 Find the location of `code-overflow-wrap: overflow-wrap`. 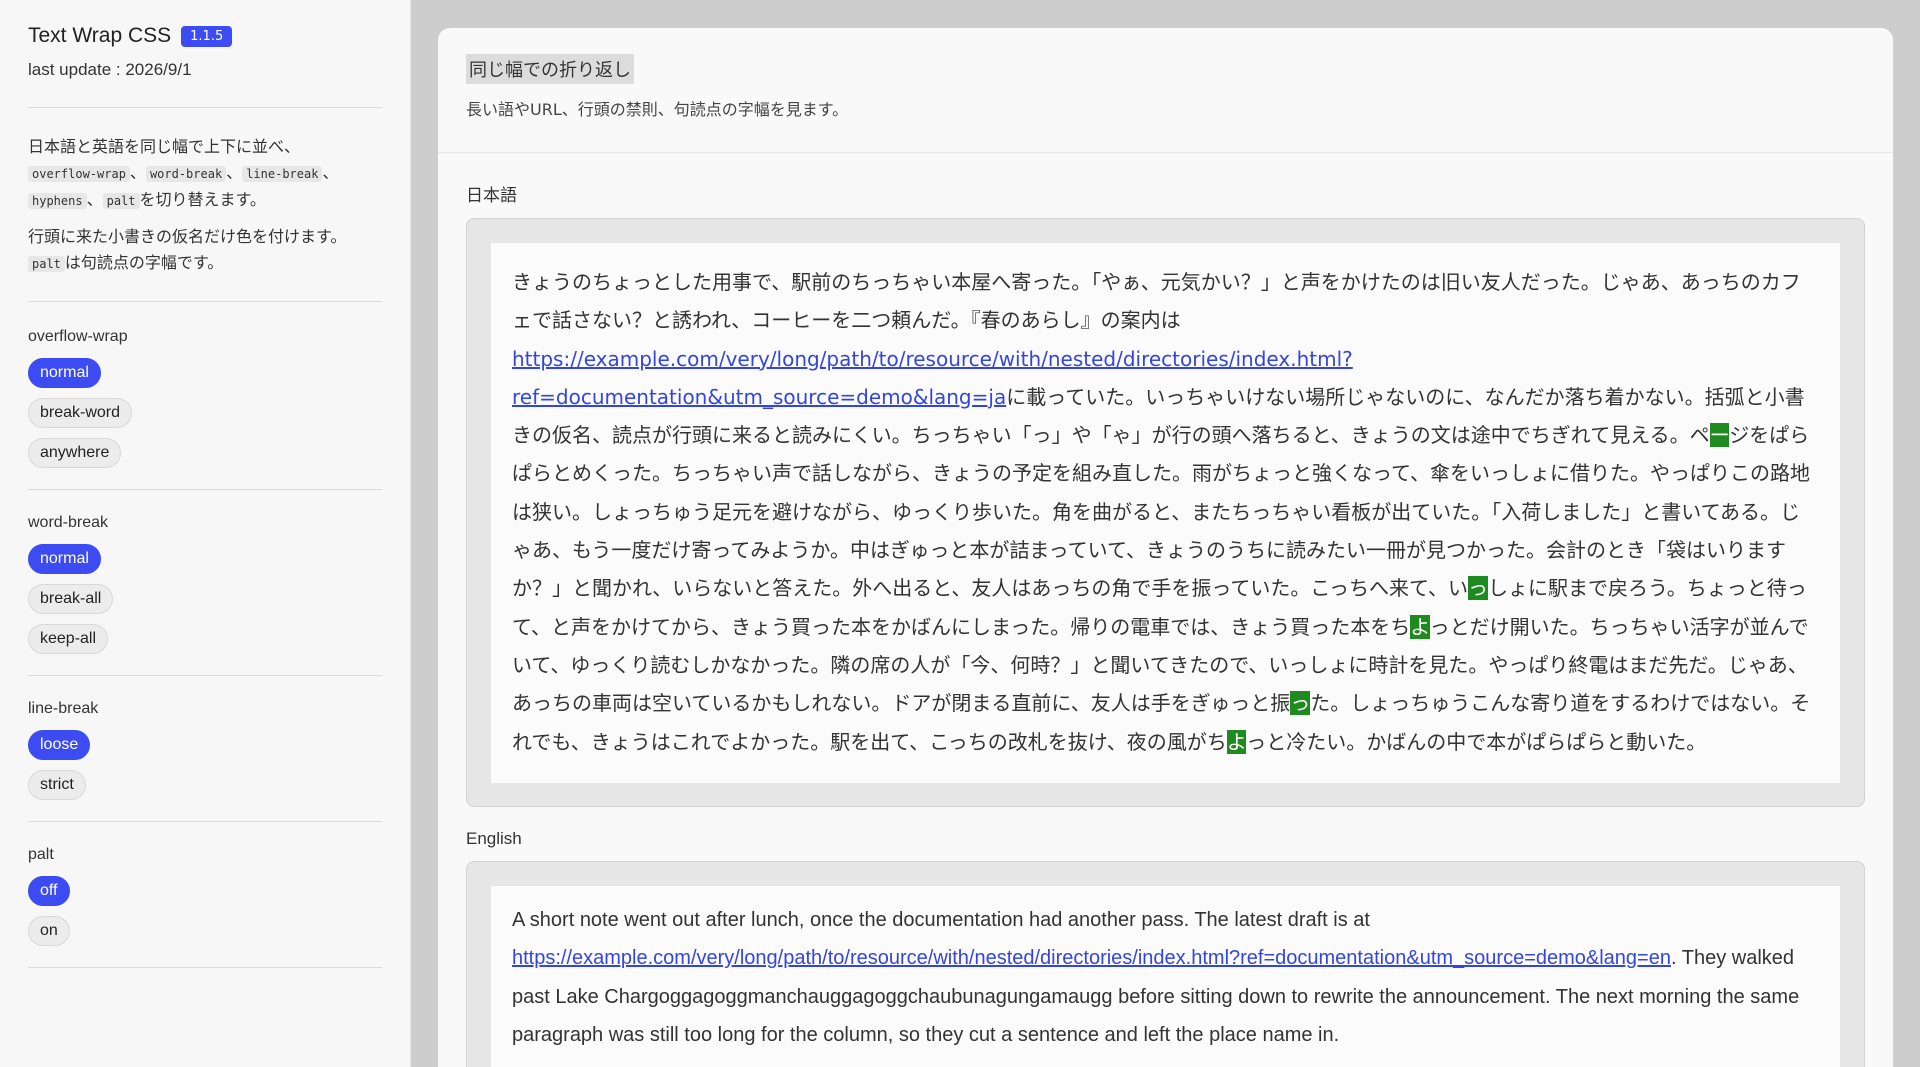

code-overflow-wrap: overflow-wrap is located at coordinates (79, 174).